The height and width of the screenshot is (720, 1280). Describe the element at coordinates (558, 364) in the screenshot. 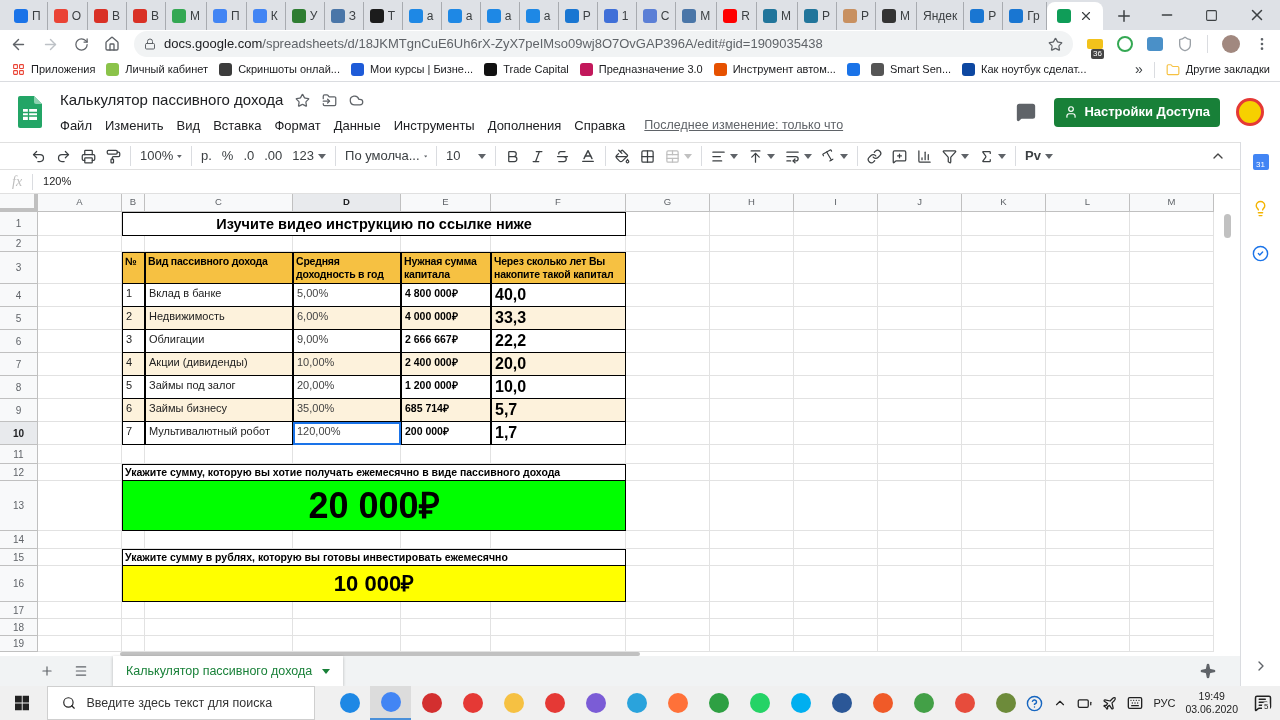

I see `table-cell: 20,0` at that location.